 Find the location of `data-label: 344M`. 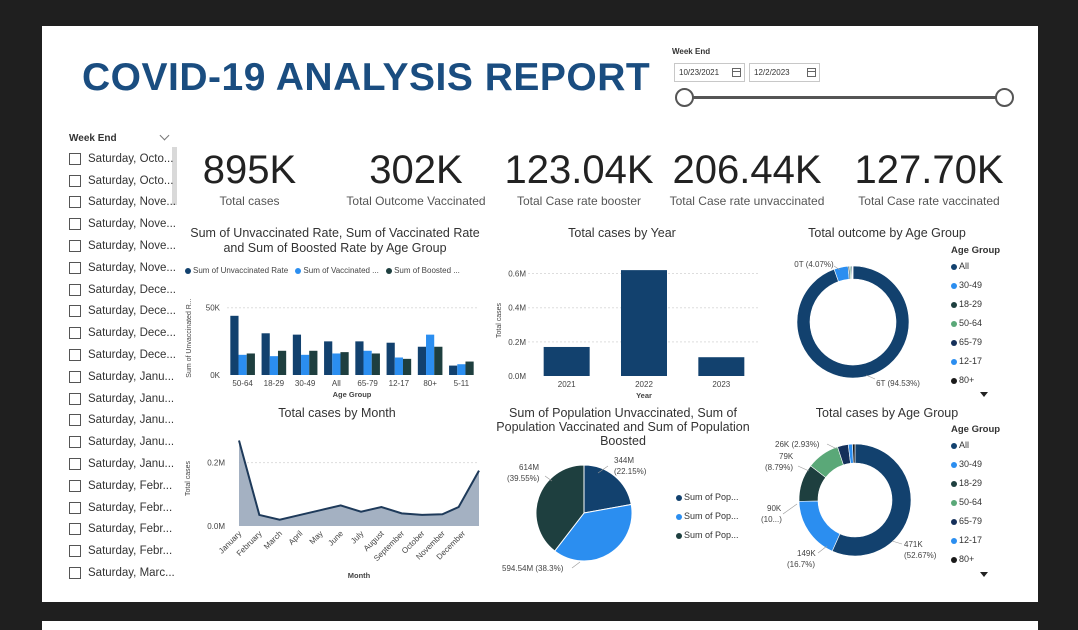

data-label: 344M is located at coordinates (624, 460).